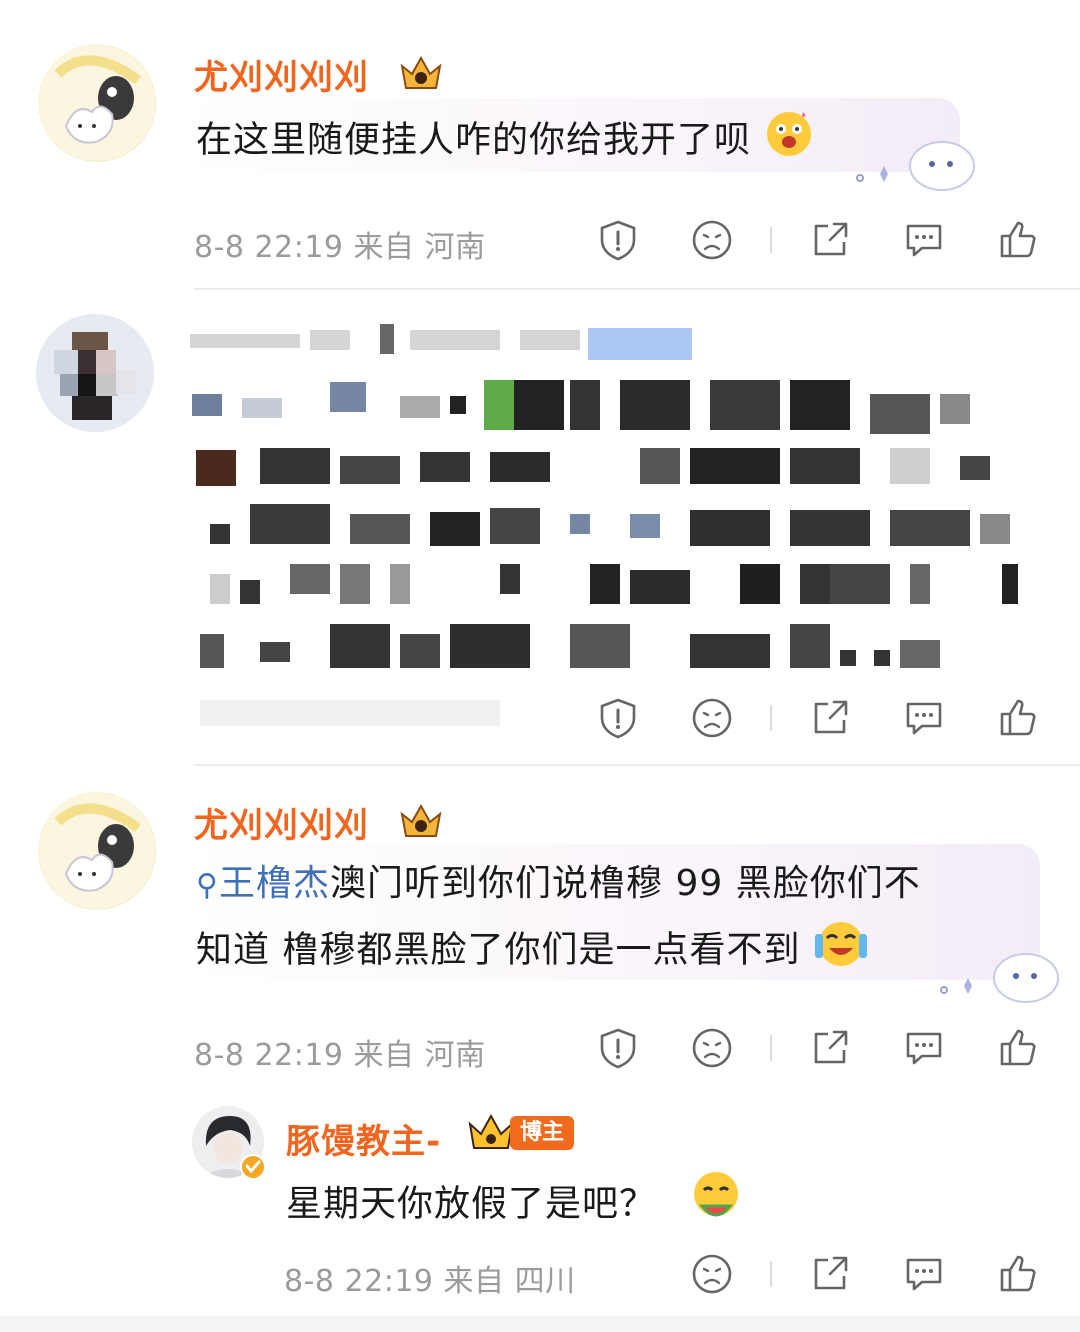  I want to click on watermelon-emoji-icon, so click(716, 1205).